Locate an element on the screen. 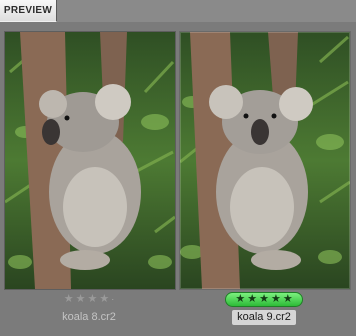  star-rating: ★ ★ ★ ★ ★ is located at coordinates (264, 299).